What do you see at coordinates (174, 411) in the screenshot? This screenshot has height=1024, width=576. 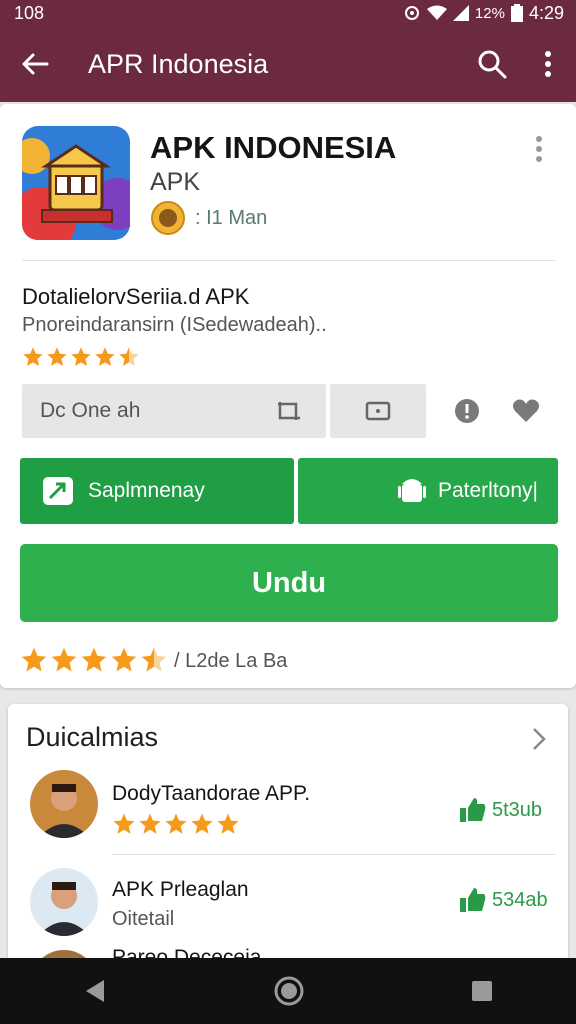 I see `primary-field: Dc One ah` at bounding box center [174, 411].